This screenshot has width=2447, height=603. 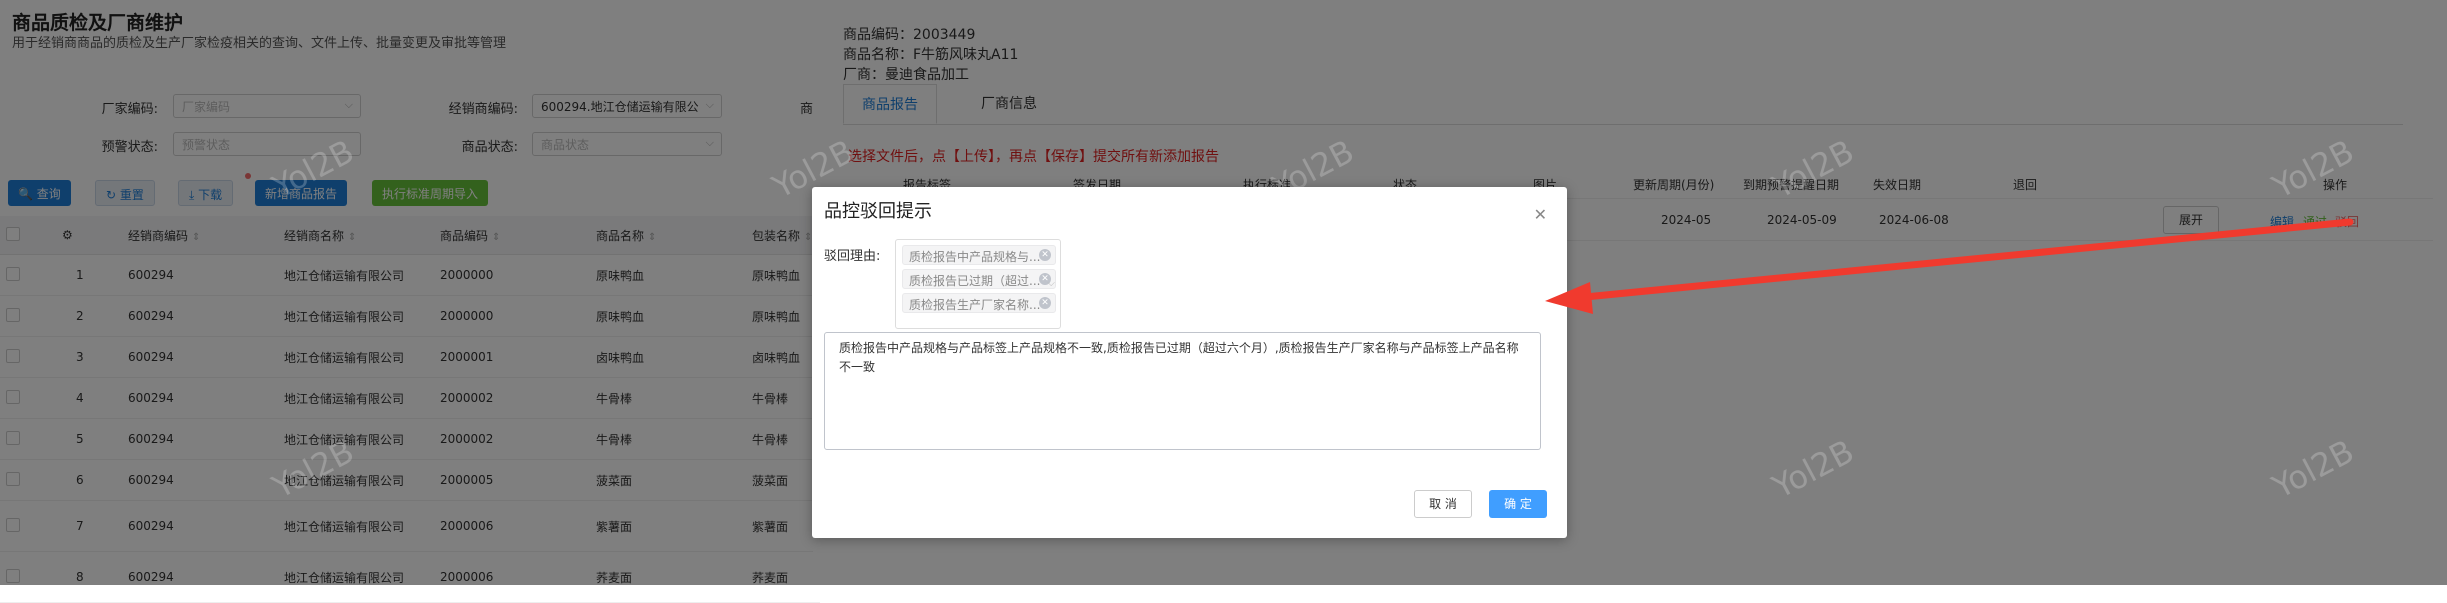 I want to click on annotation-arrow, so click(x=1949, y=266).